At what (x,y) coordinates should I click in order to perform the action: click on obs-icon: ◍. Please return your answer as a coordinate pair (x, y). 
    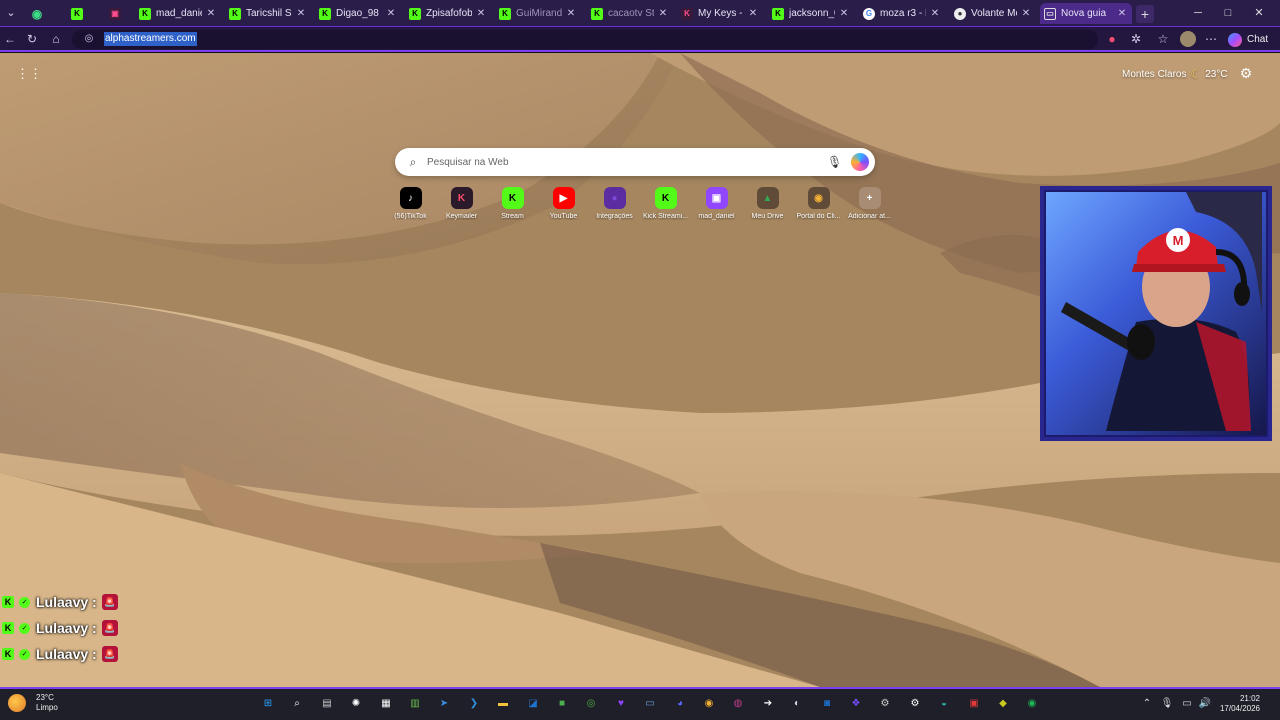
    Looking at the image, I should click on (738, 704).